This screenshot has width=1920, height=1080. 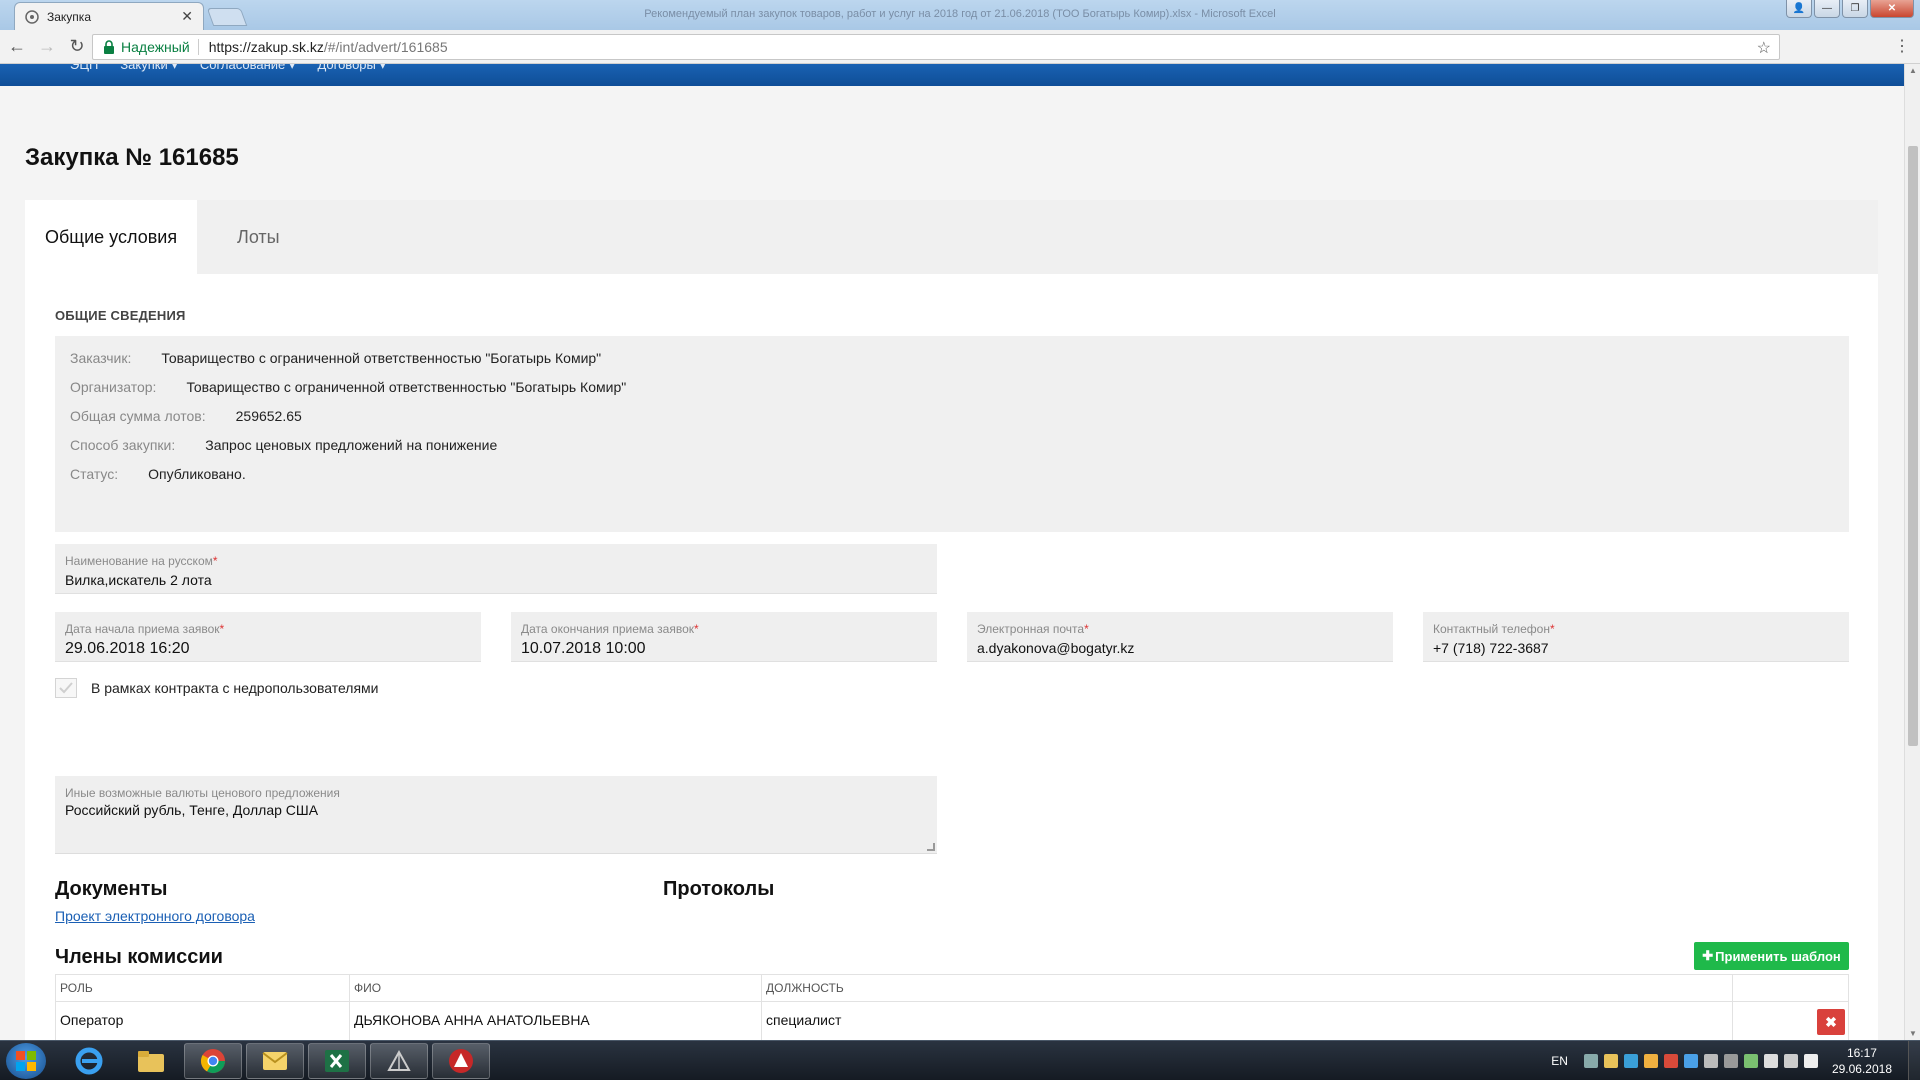 I want to click on outlook-icon, so click(x=275, y=1061).